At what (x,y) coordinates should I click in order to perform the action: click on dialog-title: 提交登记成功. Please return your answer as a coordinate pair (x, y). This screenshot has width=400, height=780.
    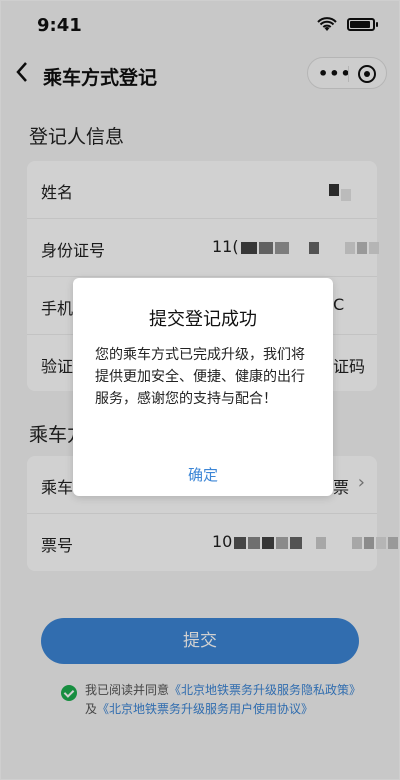
    Looking at the image, I should click on (203, 319).